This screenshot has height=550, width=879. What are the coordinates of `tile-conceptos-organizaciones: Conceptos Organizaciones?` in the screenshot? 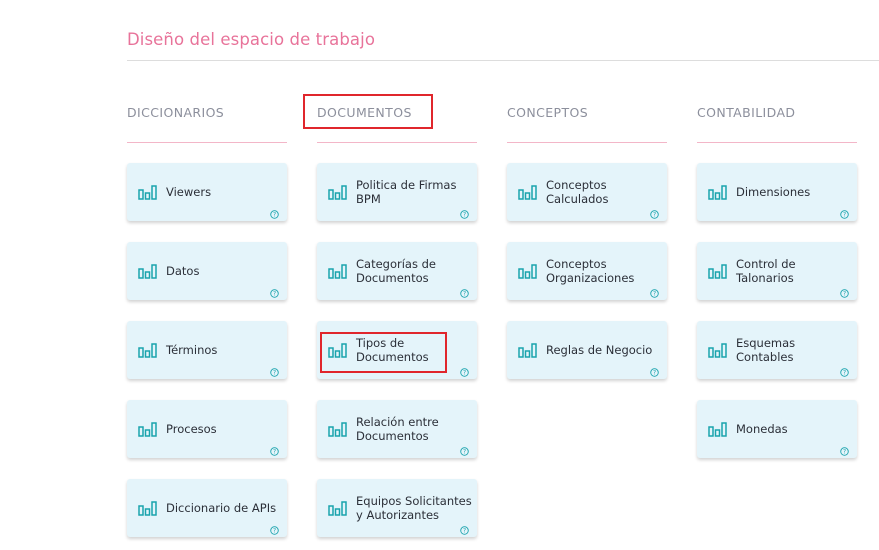 It's located at (587, 271).